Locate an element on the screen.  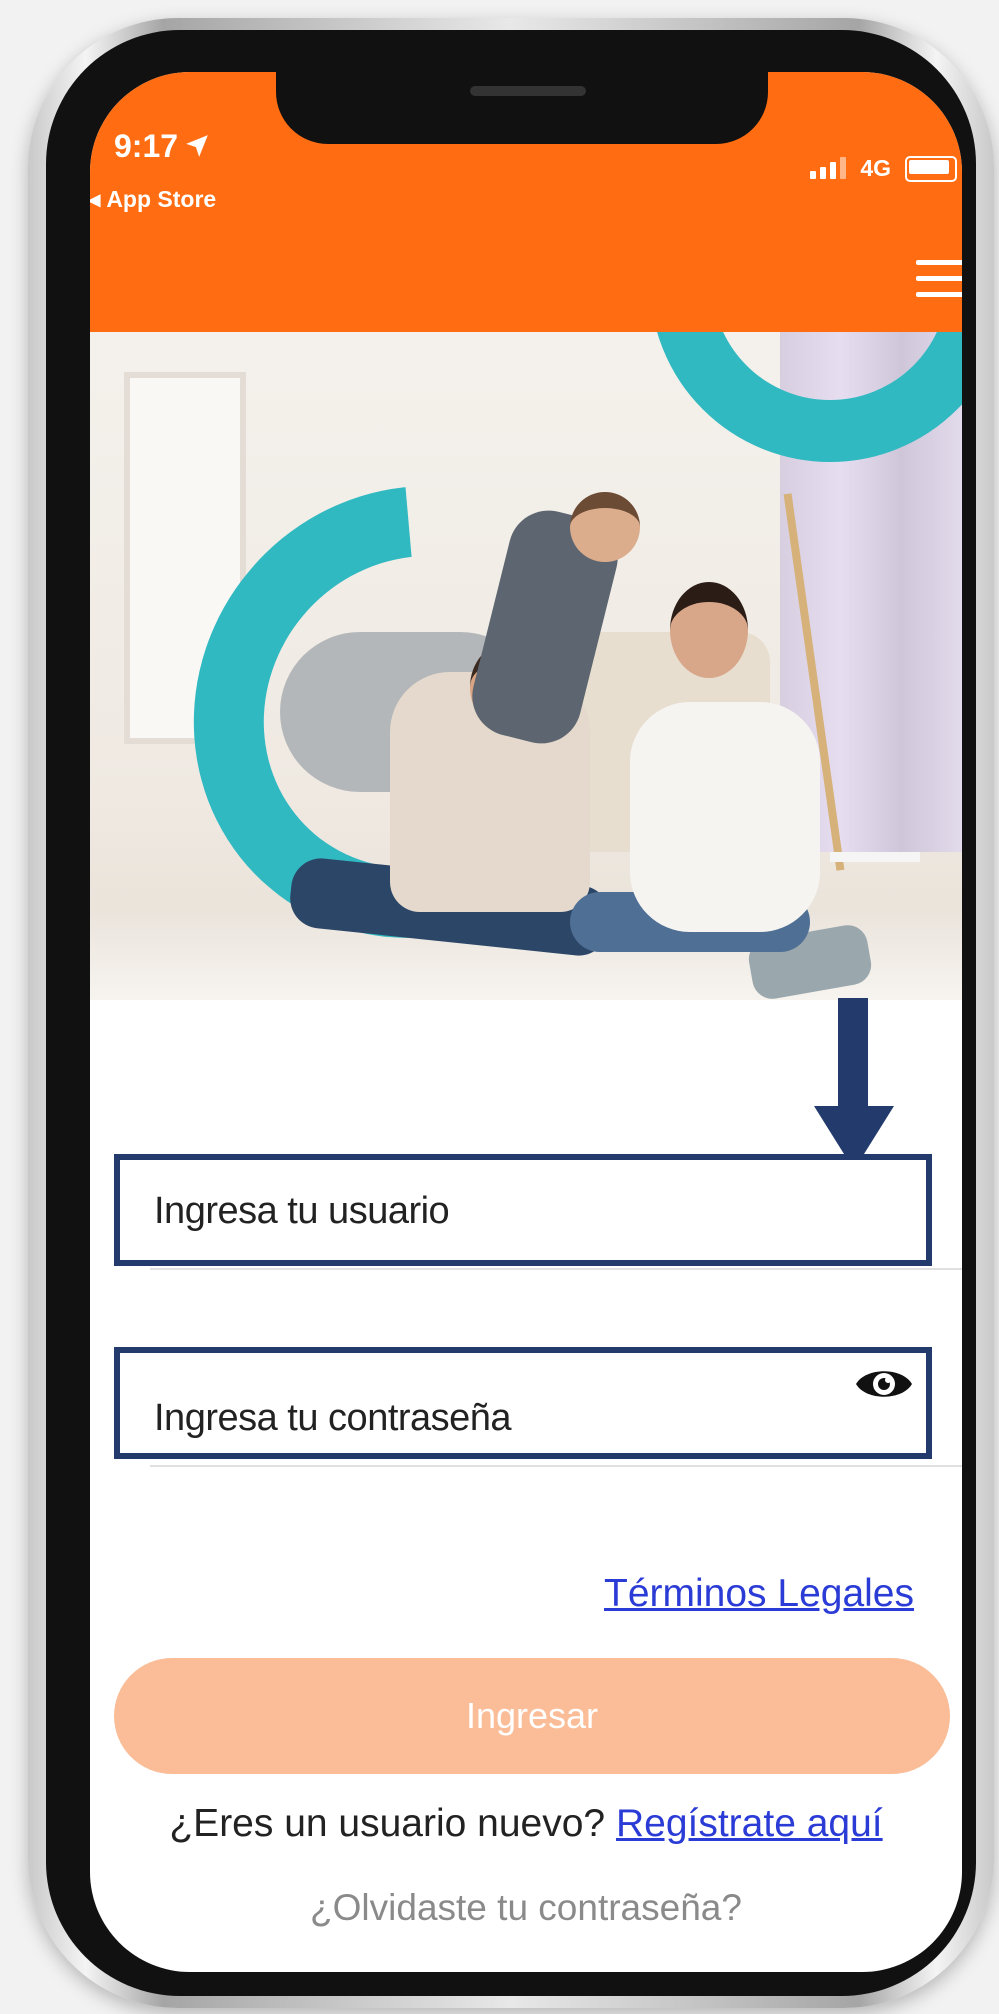
back-to-app-store: ◀ App Store is located at coordinates (153, 199).